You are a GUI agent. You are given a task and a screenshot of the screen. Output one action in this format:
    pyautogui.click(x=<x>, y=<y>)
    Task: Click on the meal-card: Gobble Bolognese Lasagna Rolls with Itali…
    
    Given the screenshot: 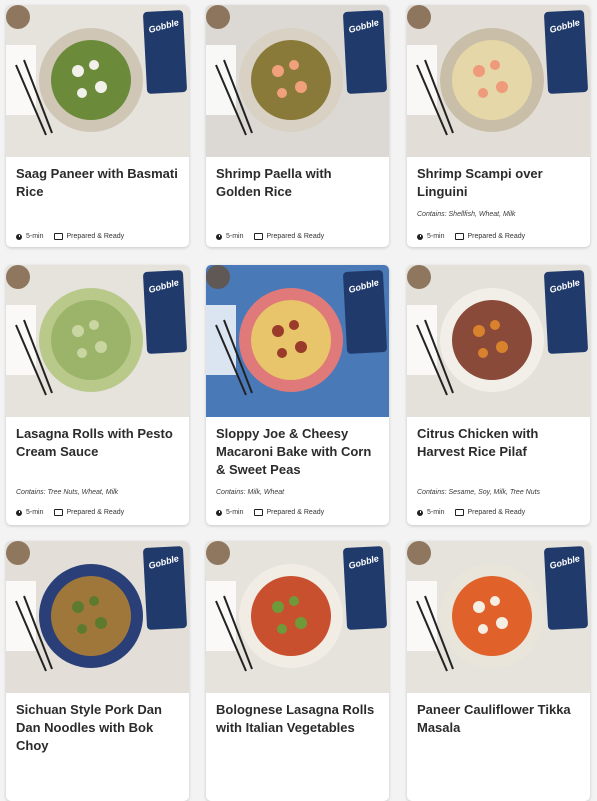 What is the action you would take?
    pyautogui.click(x=297, y=671)
    